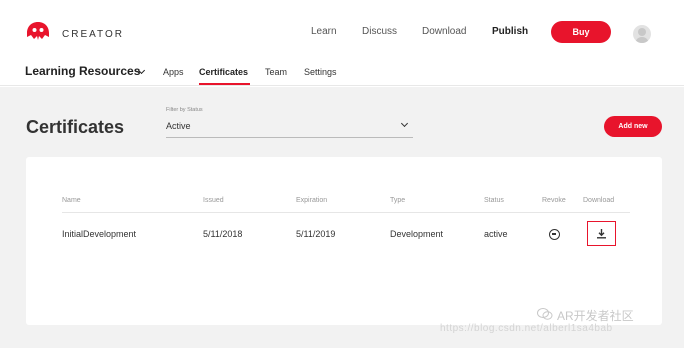  I want to click on cell-name: InitialDevelopment, so click(99, 234).